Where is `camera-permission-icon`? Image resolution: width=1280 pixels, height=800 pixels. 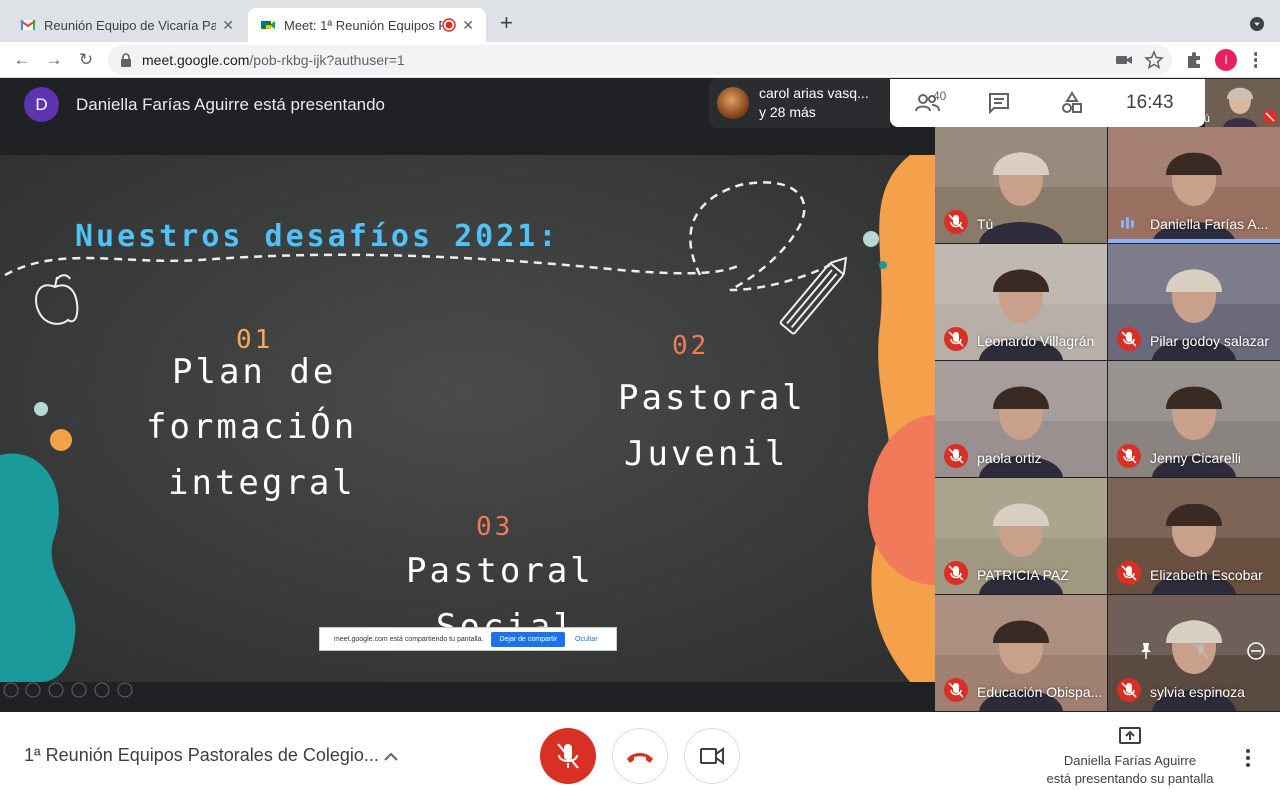 camera-permission-icon is located at coordinates (1124, 60).